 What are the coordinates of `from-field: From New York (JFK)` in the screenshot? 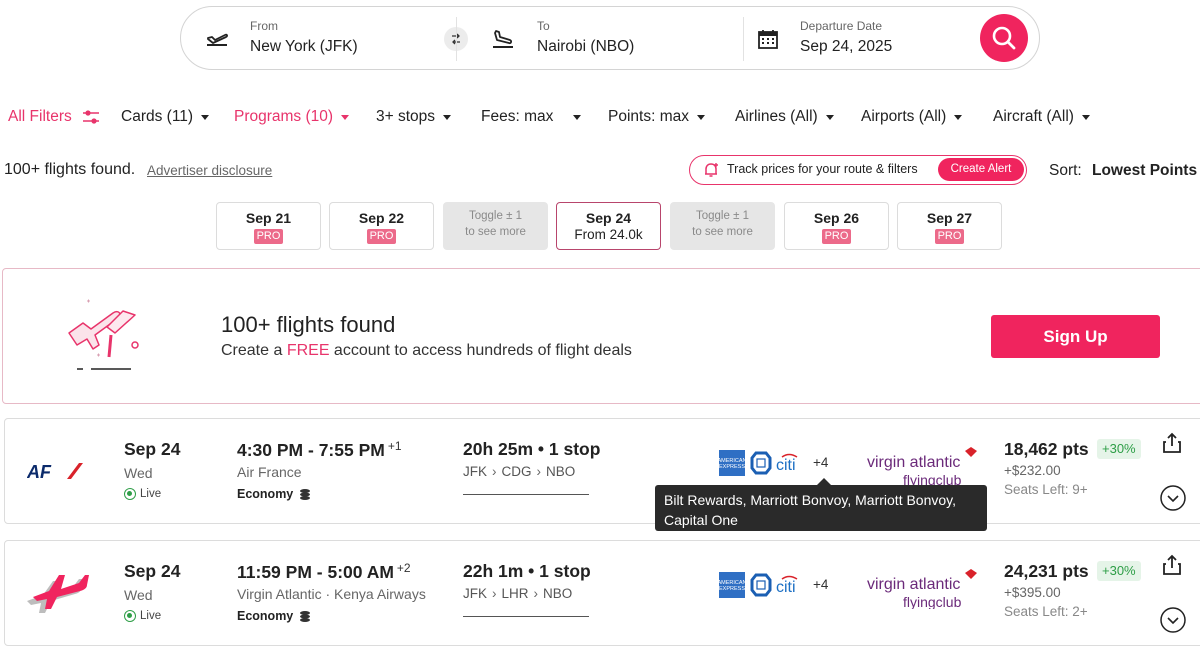 It's located at (316, 39).